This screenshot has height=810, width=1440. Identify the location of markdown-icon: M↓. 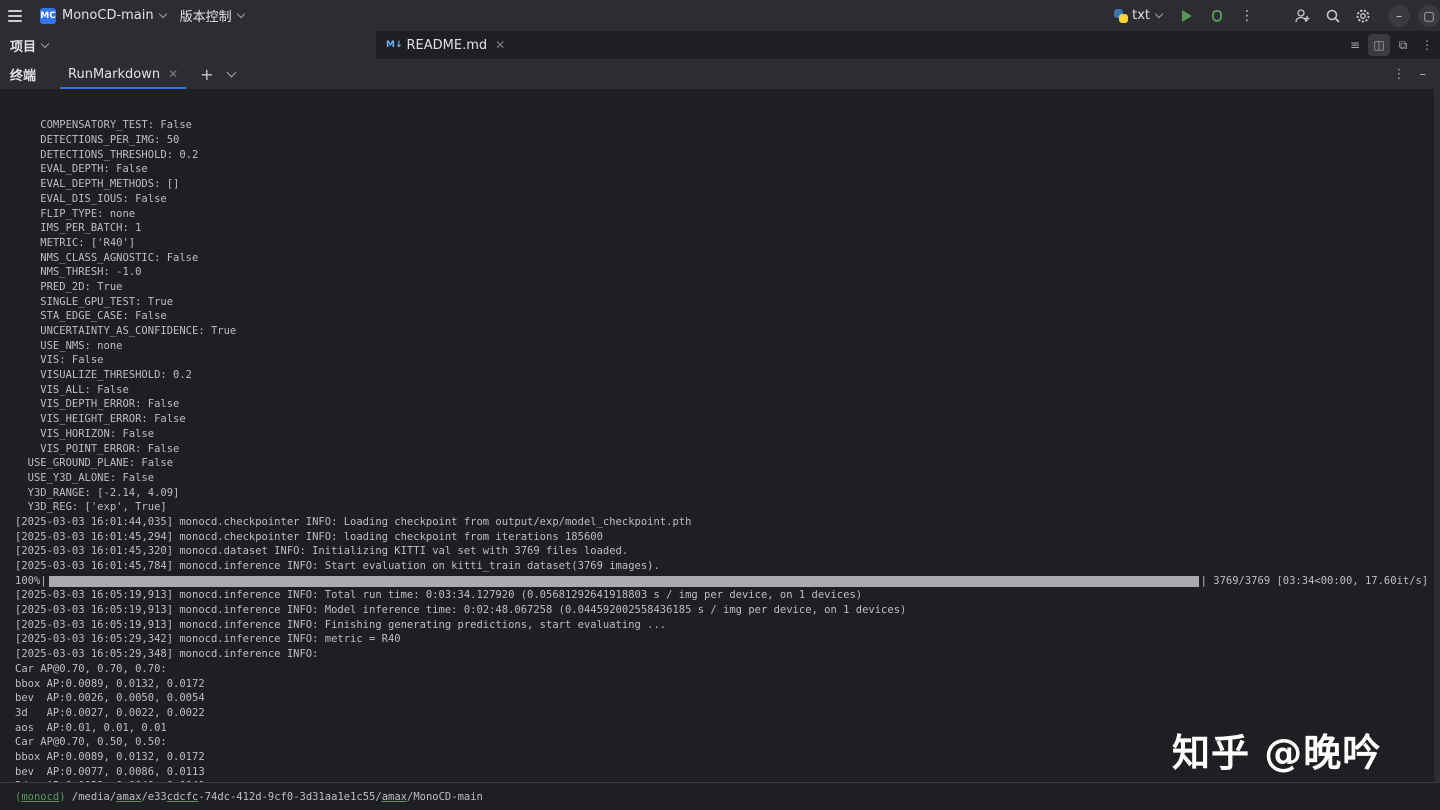
(394, 45).